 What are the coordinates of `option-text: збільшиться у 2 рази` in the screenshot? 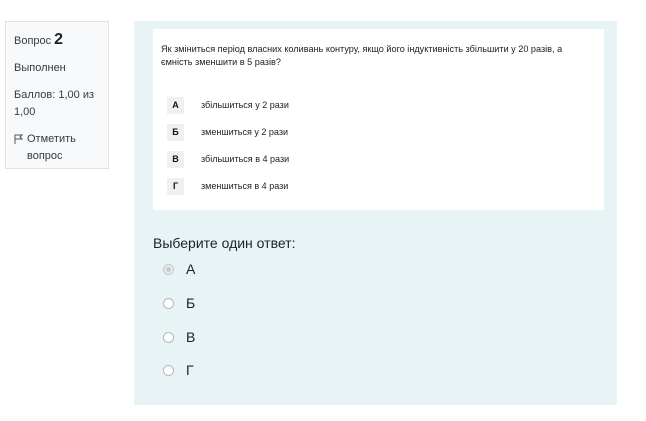 It's located at (245, 105).